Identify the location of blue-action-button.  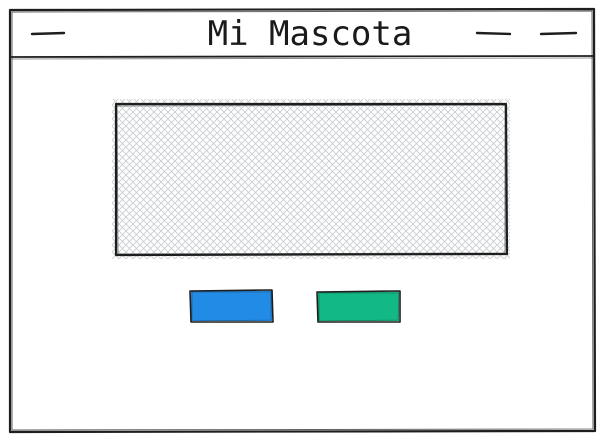
(232, 306).